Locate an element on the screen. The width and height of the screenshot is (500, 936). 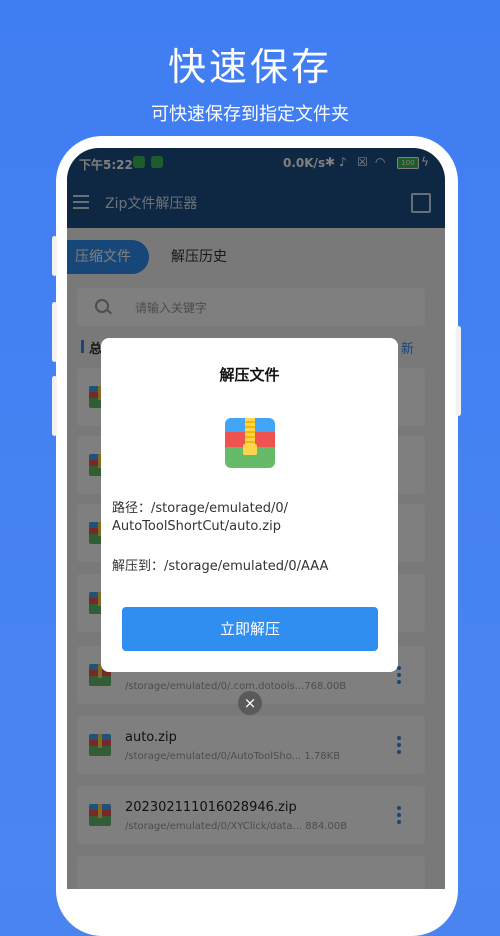
zip-archive-icon is located at coordinates (250, 443).